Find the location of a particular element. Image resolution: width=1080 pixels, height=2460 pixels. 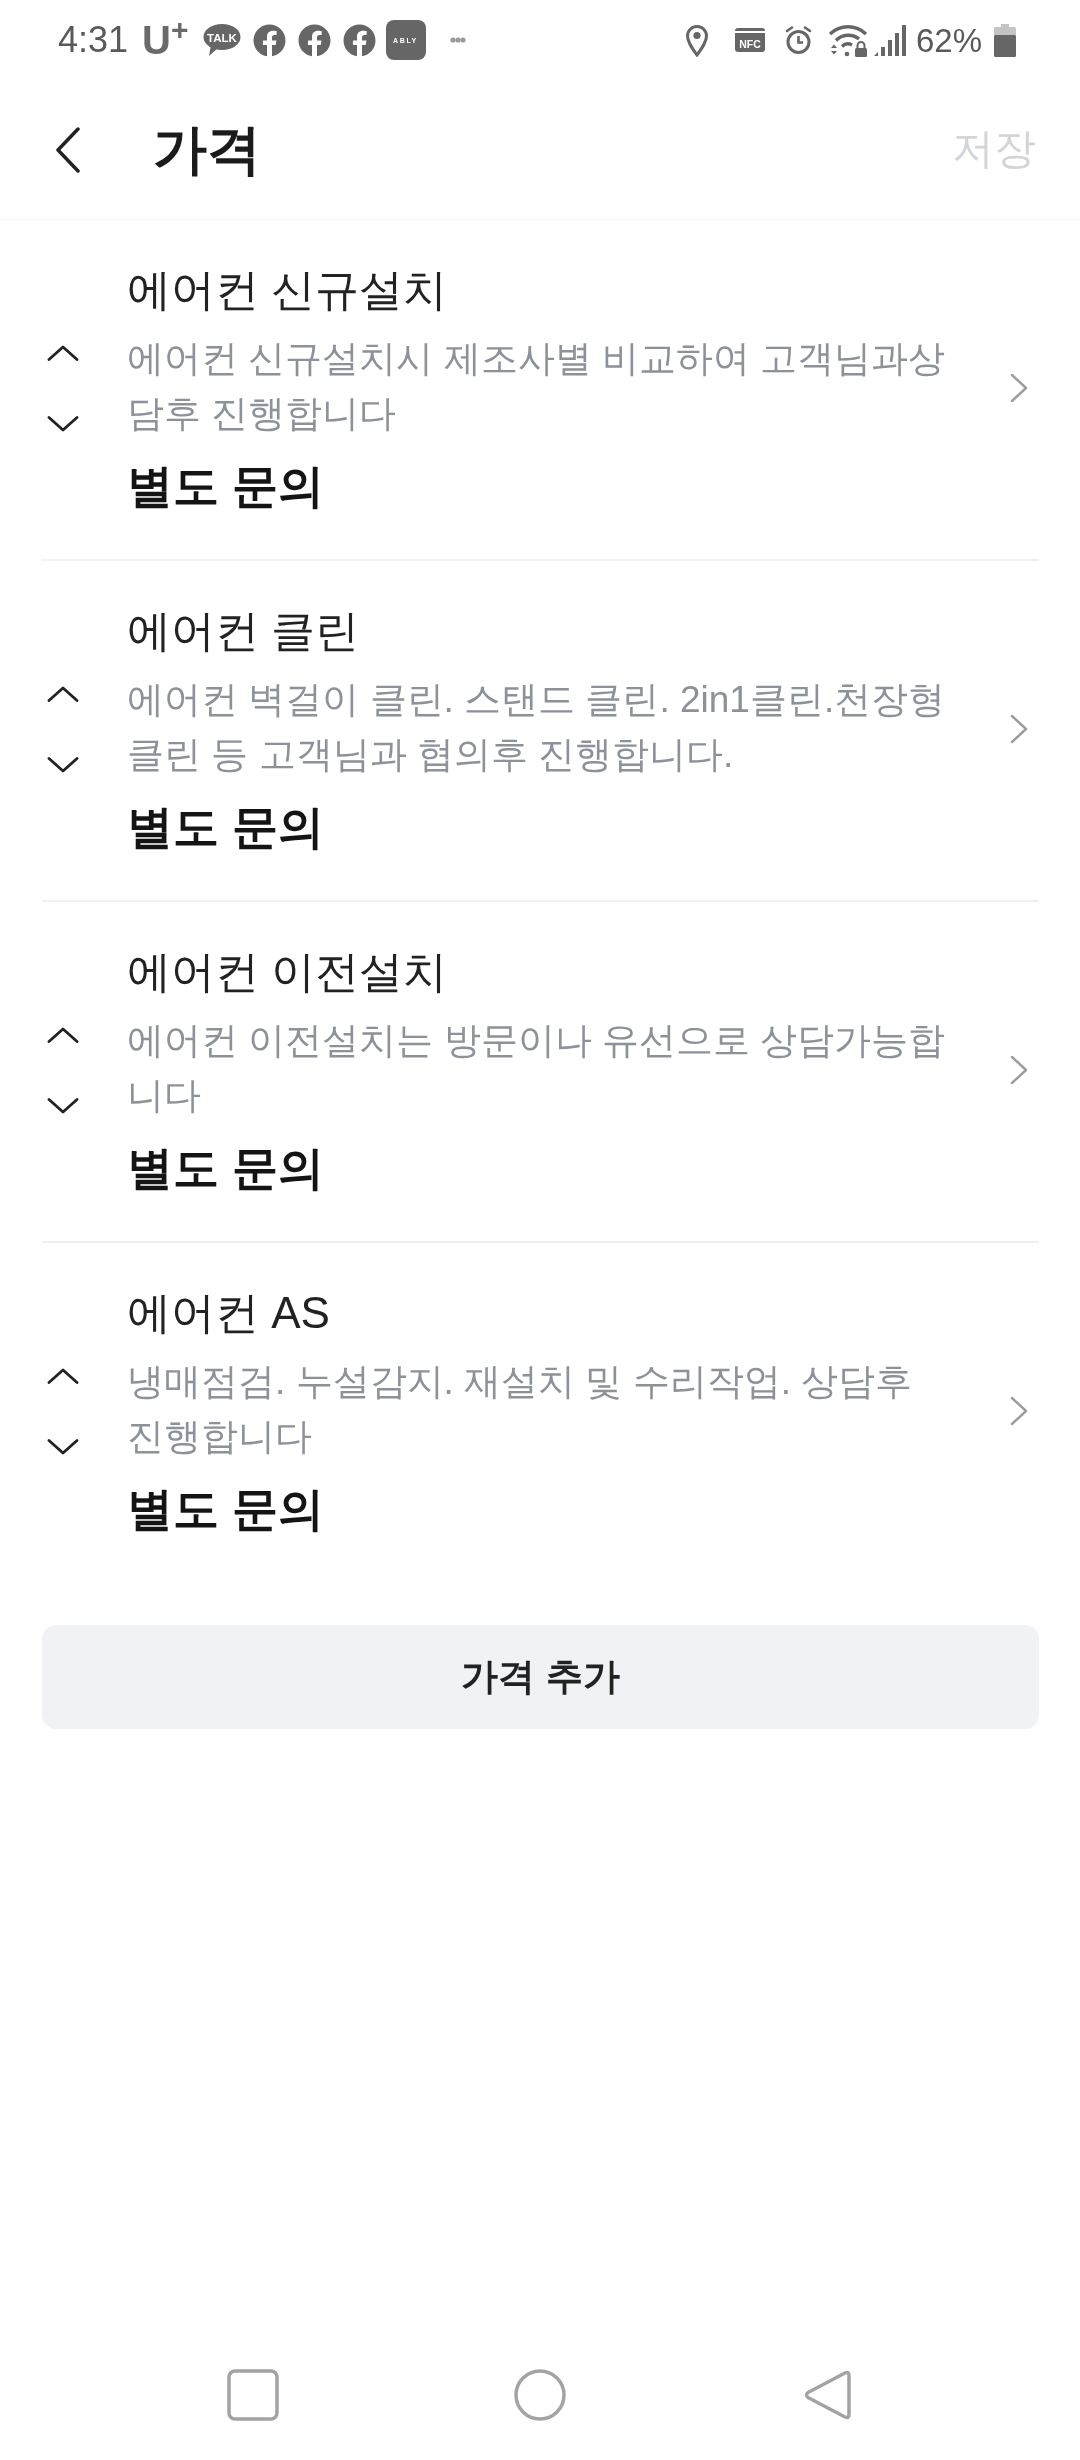

wifi-lock-icon is located at coordinates (847, 40).